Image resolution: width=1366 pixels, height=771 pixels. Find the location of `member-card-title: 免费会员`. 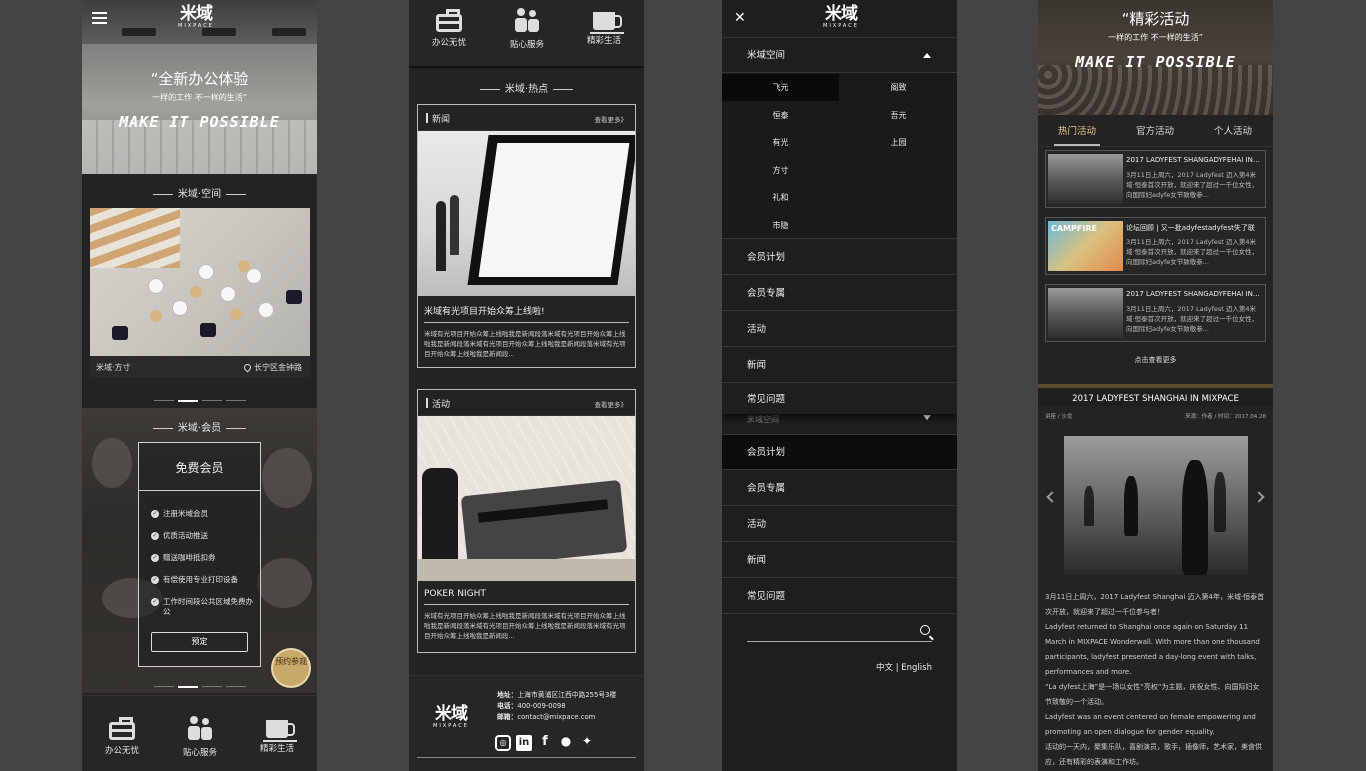

member-card-title: 免费会员 is located at coordinates (199, 467).